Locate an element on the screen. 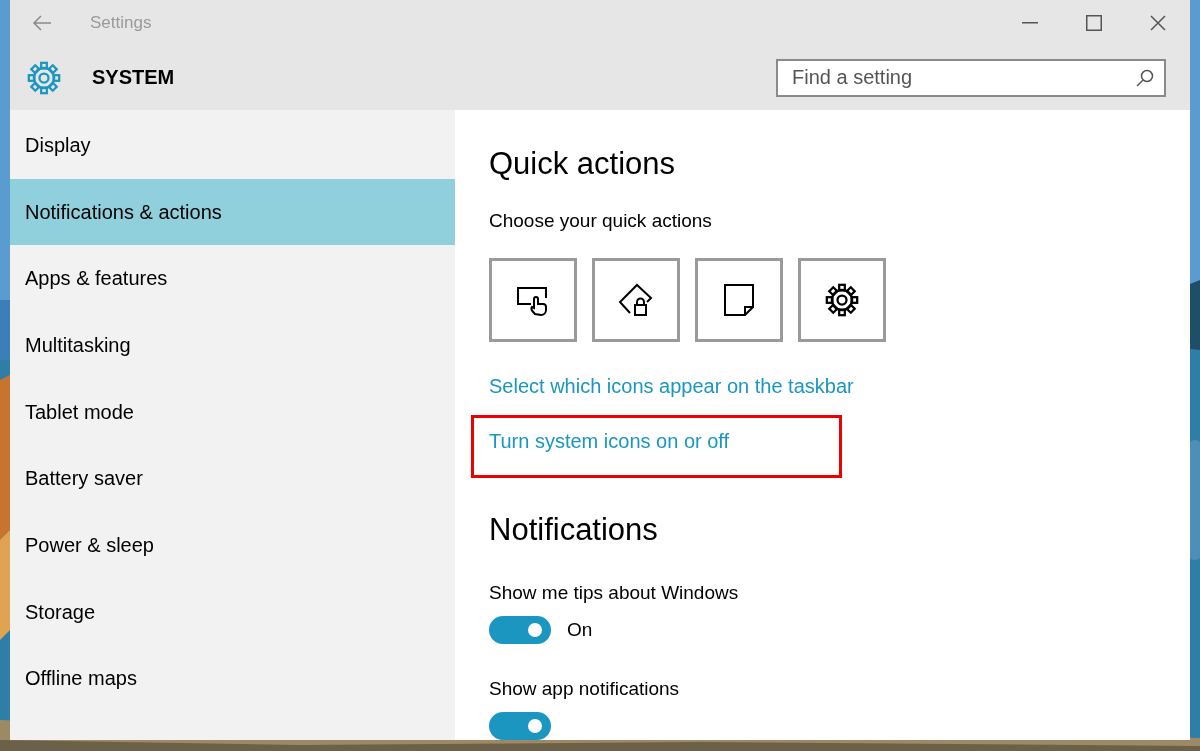  sidebar-item: Multitasking is located at coordinates (232, 345).